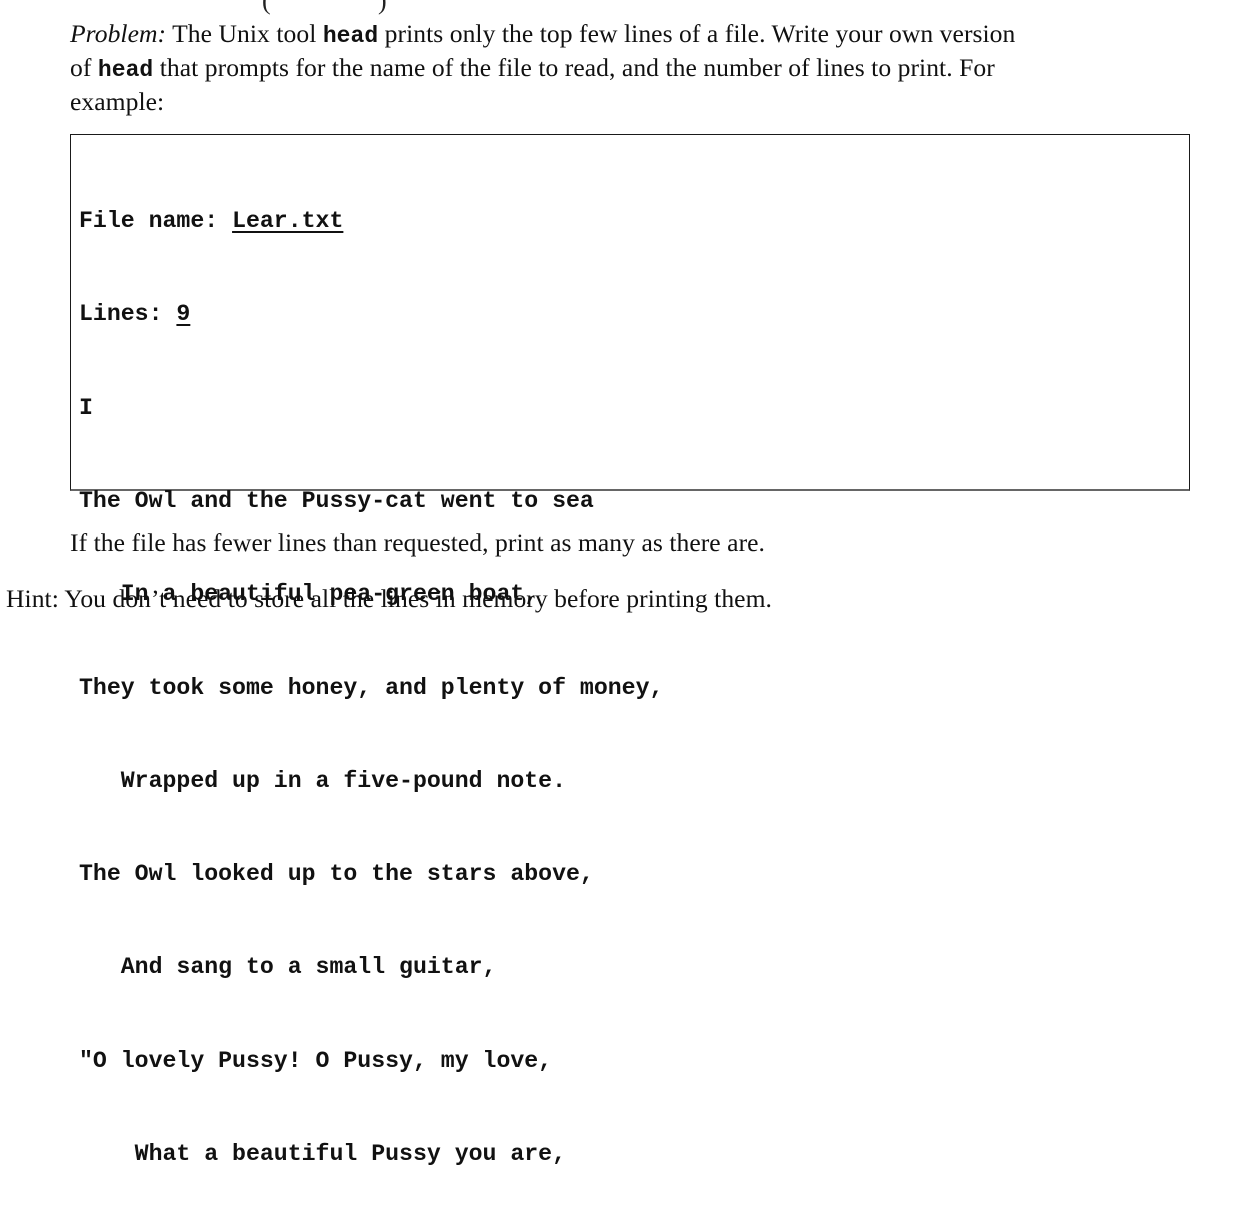 The image size is (1252, 1232). Describe the element at coordinates (371, 221) in the screenshot. I see `file-name-prompt-line: File name: Lear.txt` at that location.